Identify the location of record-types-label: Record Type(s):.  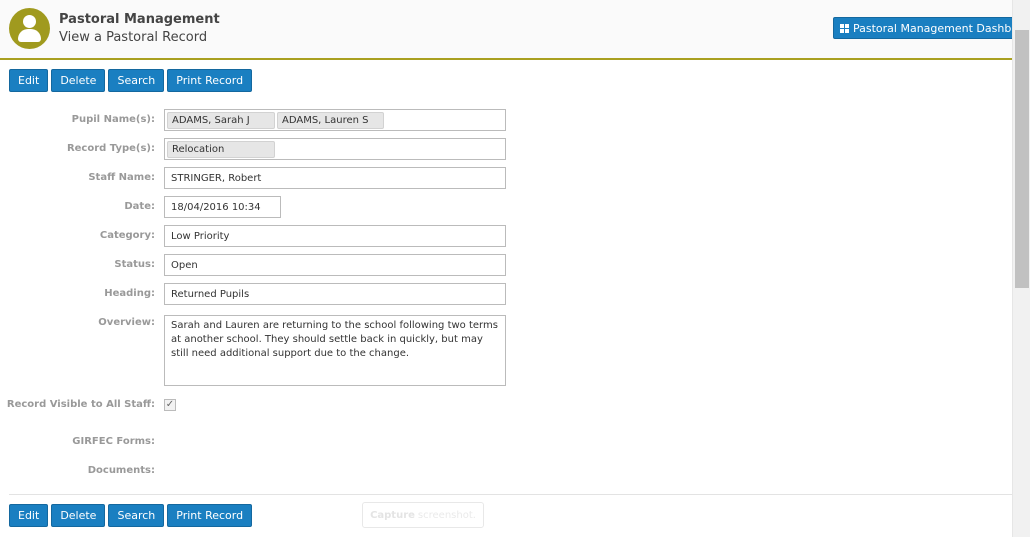
(110, 148).